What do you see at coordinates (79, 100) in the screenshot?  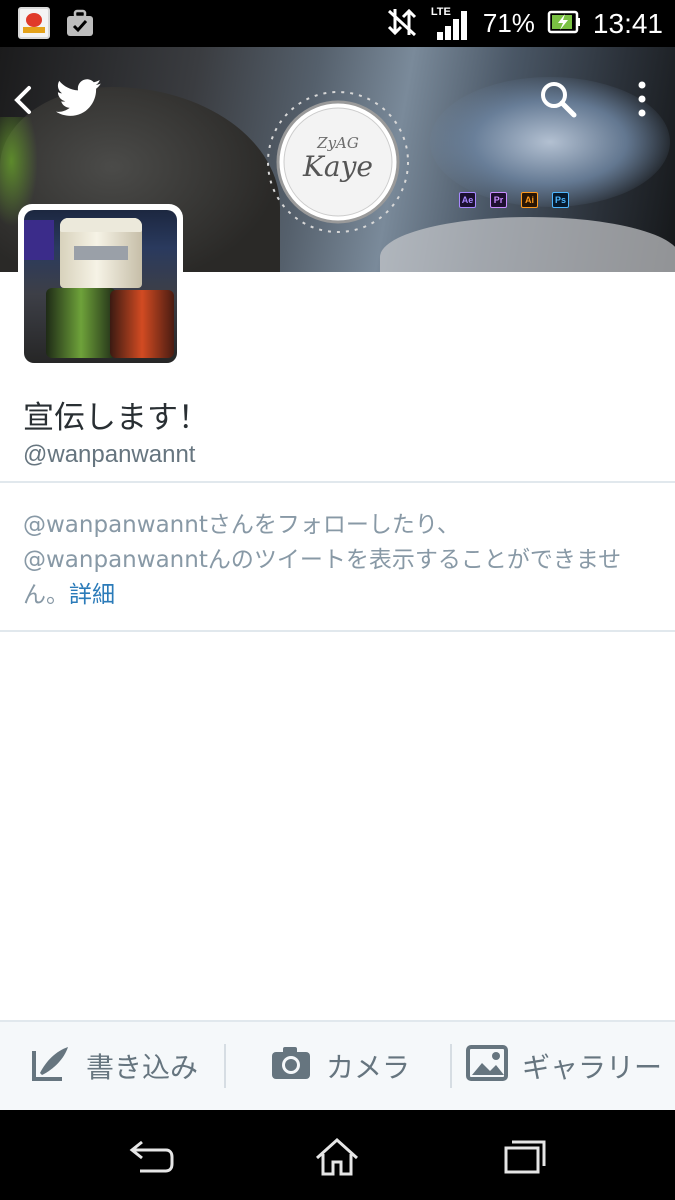 I see `twitter-bird-icon` at bounding box center [79, 100].